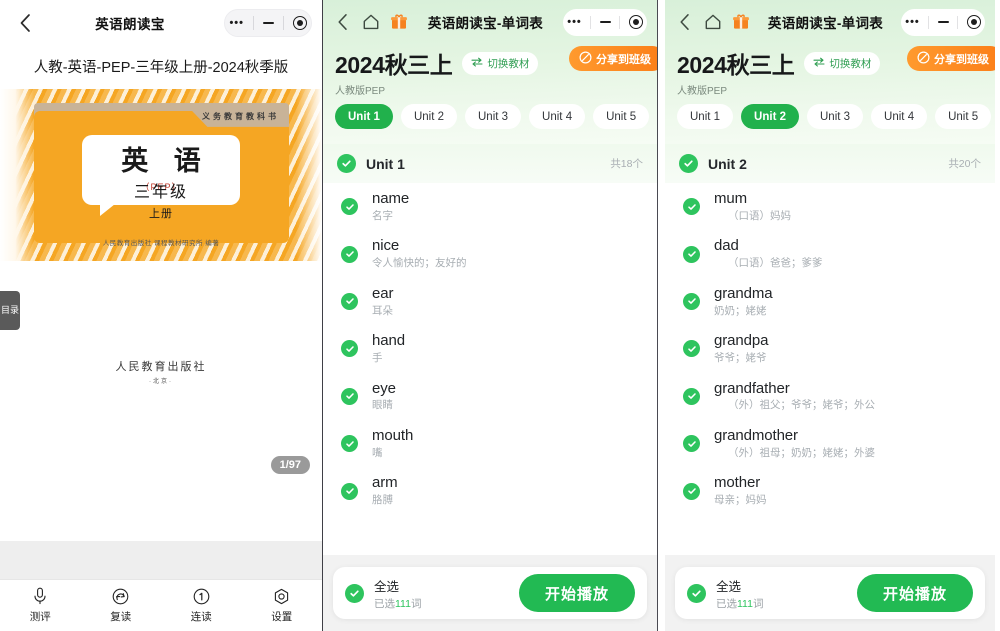 The width and height of the screenshot is (1000, 631). I want to click on word-row: grandfather （外）祖父；爷爷；姥爷；外公, so click(830, 396).